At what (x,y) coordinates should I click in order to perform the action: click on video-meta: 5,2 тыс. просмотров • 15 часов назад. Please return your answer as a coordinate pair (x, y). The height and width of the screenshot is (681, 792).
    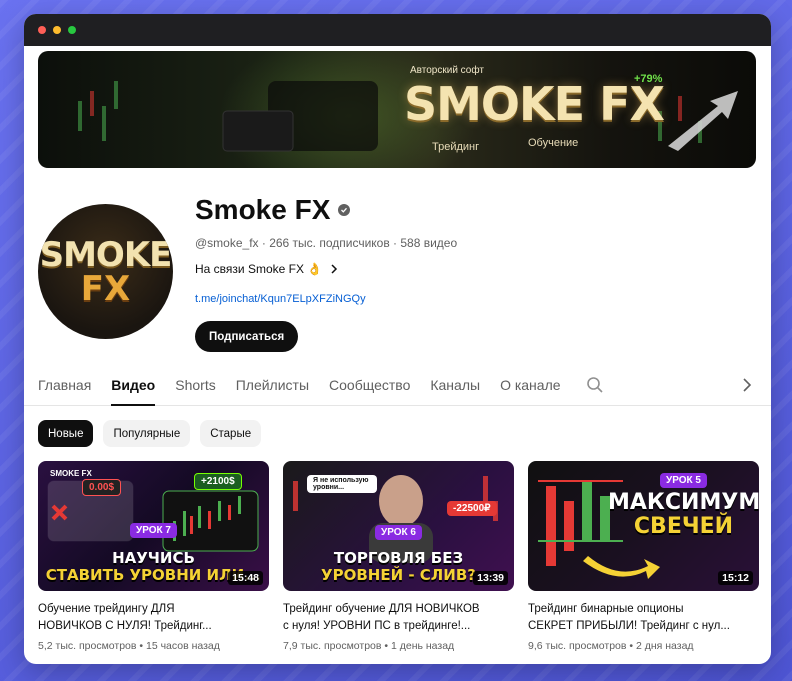
    Looking at the image, I should click on (129, 646).